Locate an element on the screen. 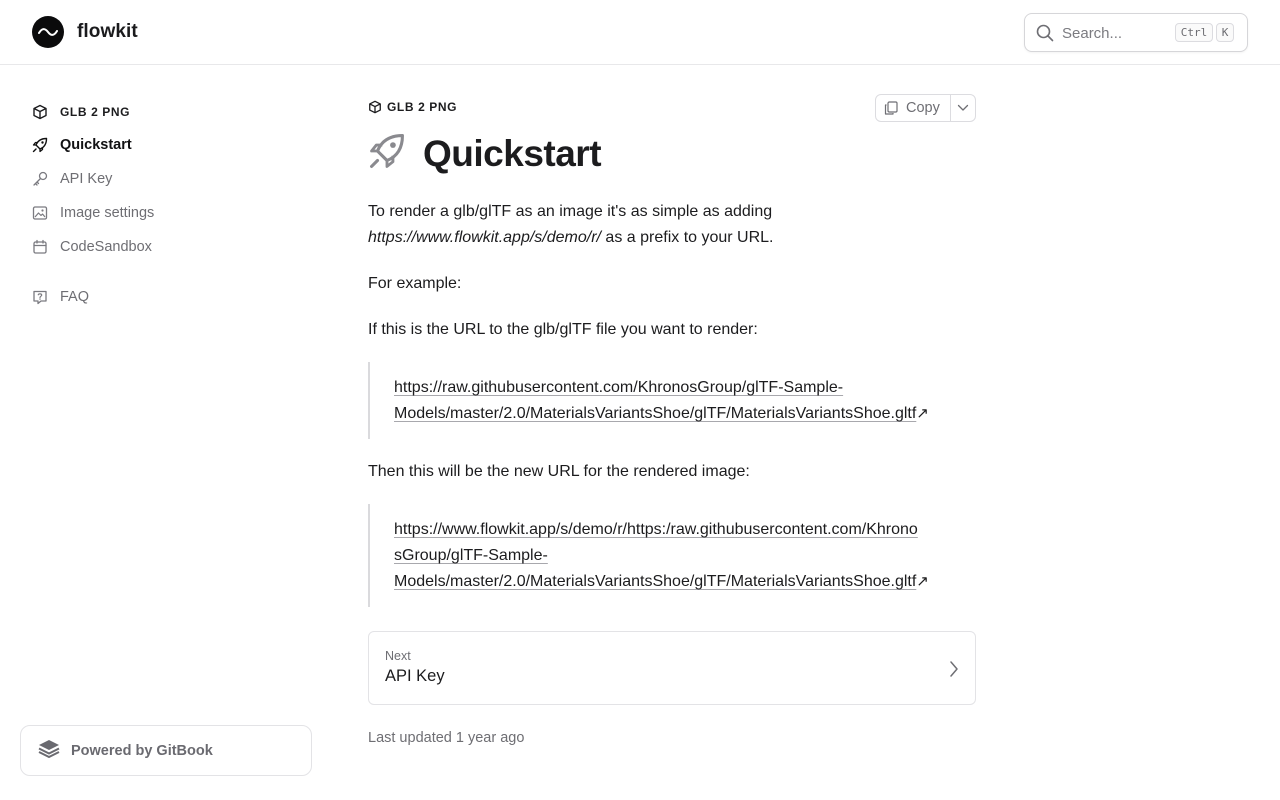 This screenshot has height=800, width=1280. sandbox-icon is located at coordinates (40, 247).